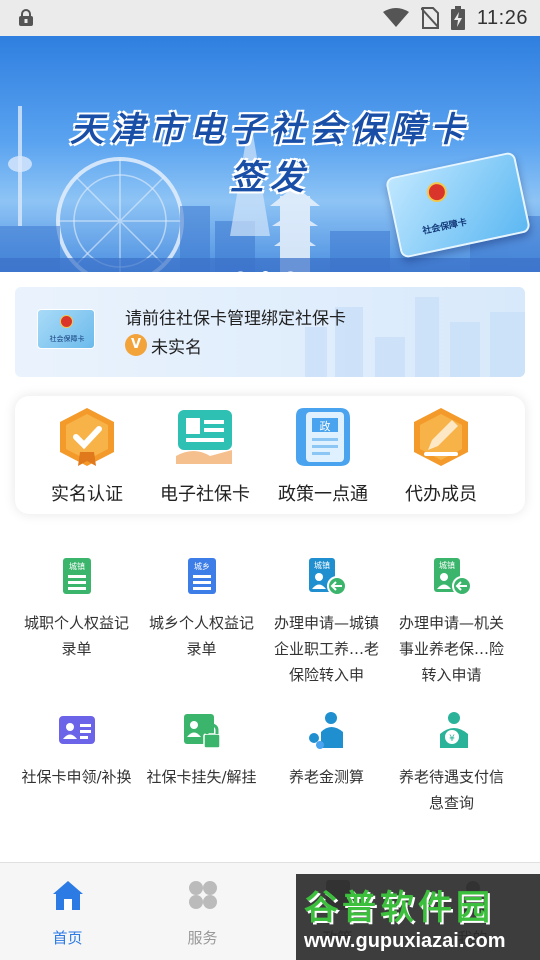 Image resolution: width=540 pixels, height=960 pixels. Describe the element at coordinates (405, 941) in the screenshot. I see `watermark-url: www.gupuxiazai.com` at that location.